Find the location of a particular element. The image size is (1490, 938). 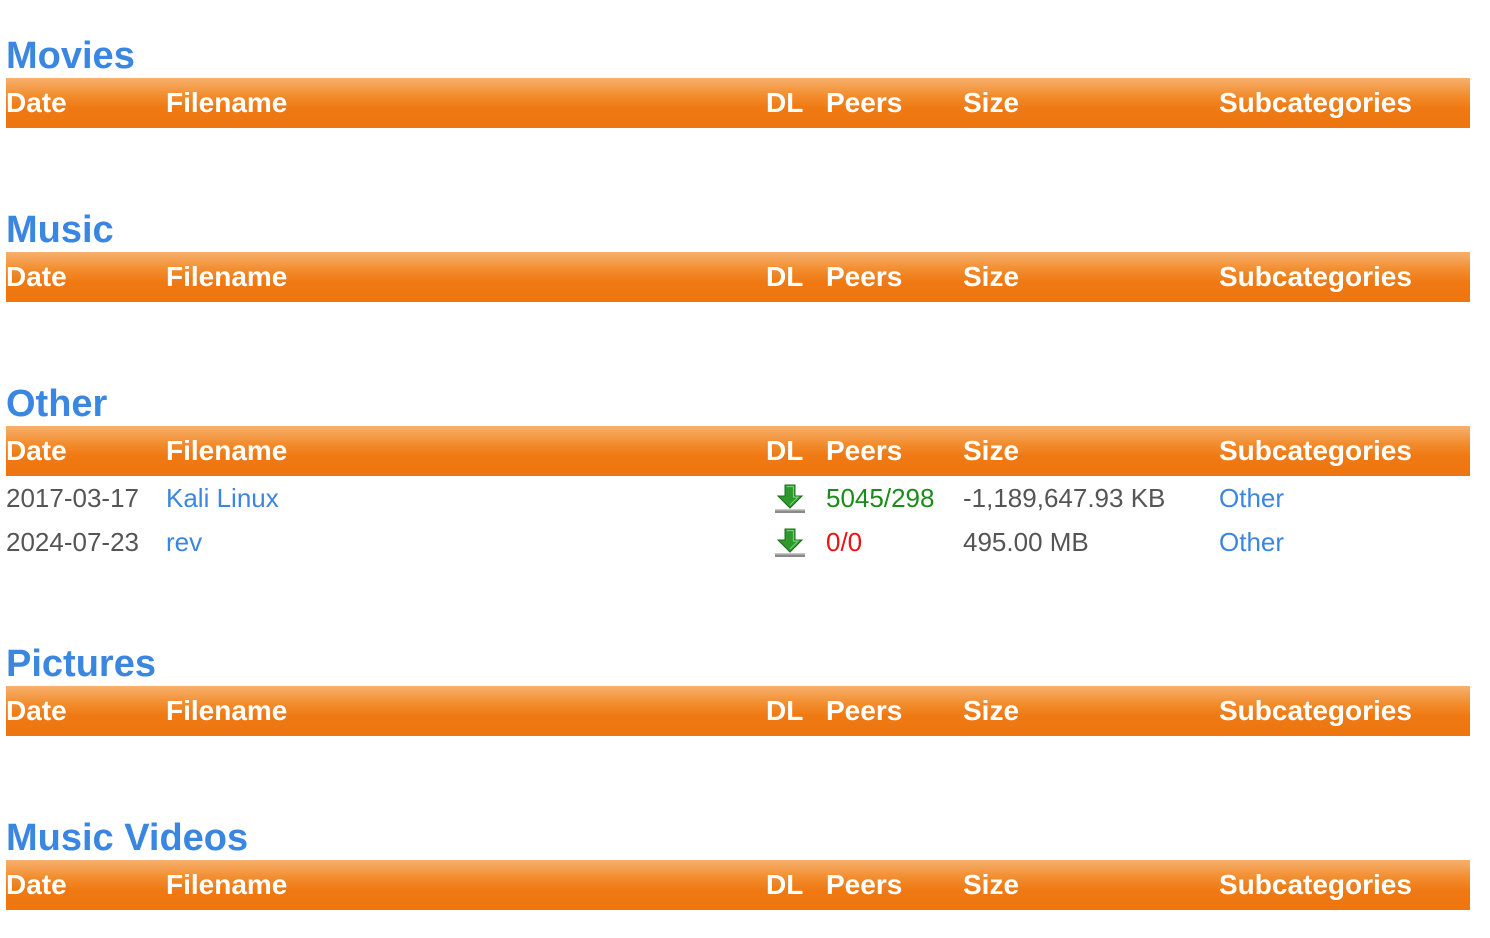

section-title: Music Videos is located at coordinates (127, 838).